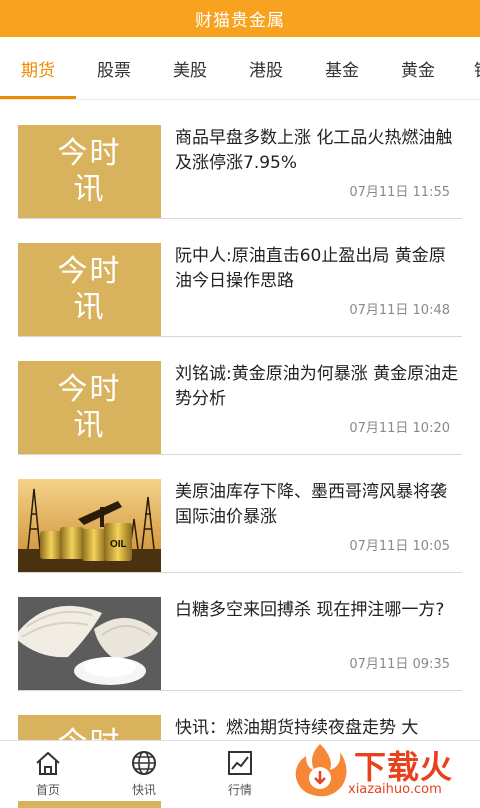 This screenshot has height=808, width=480. I want to click on nav-flash-news: 快讯, so click(144, 771).